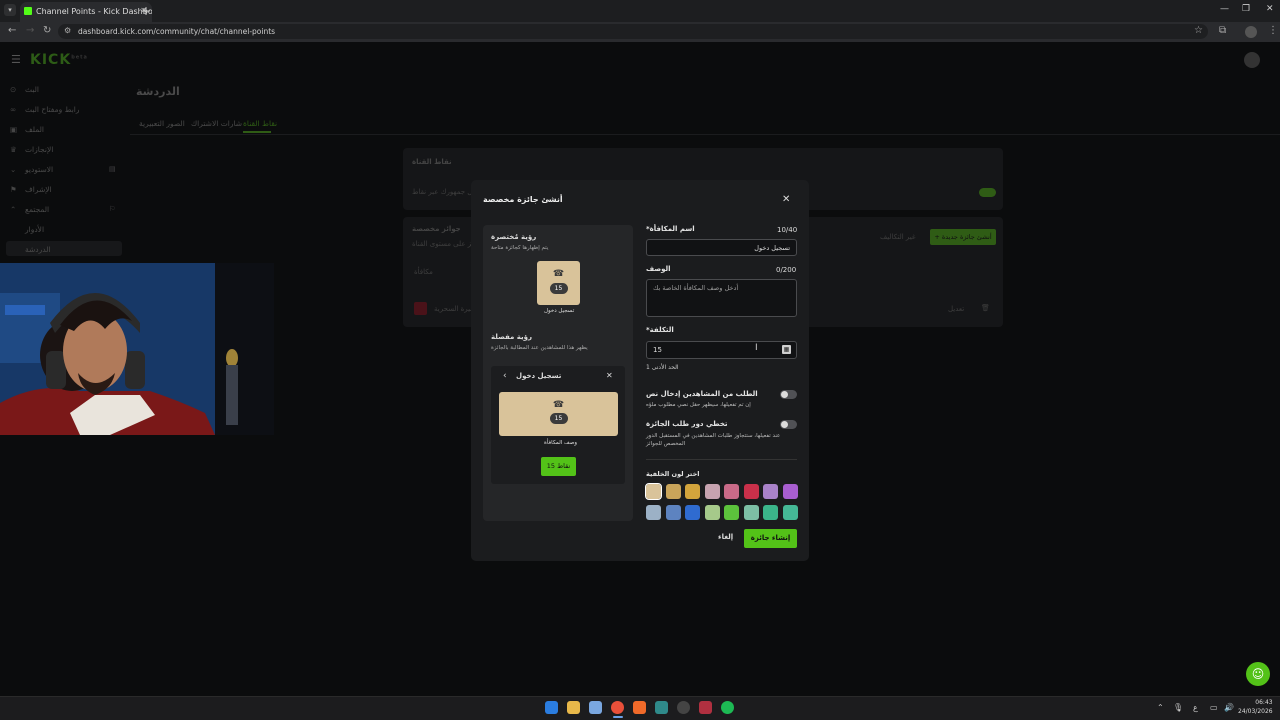 The height and width of the screenshot is (720, 1280). What do you see at coordinates (788, 394) in the screenshot?
I see `require-text-toggle` at bounding box center [788, 394].